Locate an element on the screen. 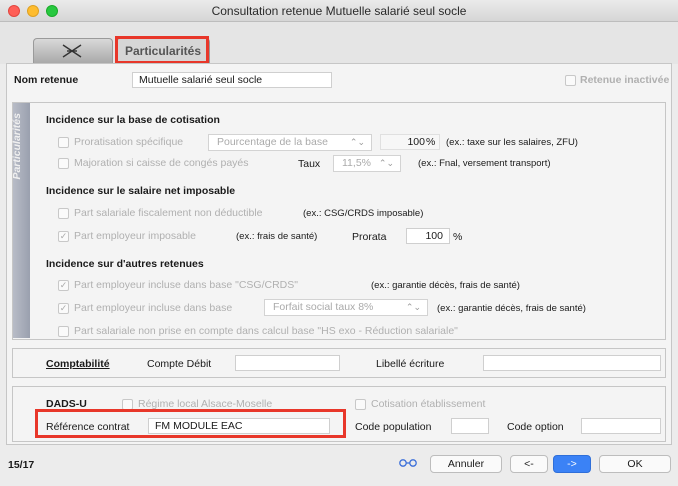  forfait-select: Forfait social taux 8% ⌃⌄ is located at coordinates (346, 307).